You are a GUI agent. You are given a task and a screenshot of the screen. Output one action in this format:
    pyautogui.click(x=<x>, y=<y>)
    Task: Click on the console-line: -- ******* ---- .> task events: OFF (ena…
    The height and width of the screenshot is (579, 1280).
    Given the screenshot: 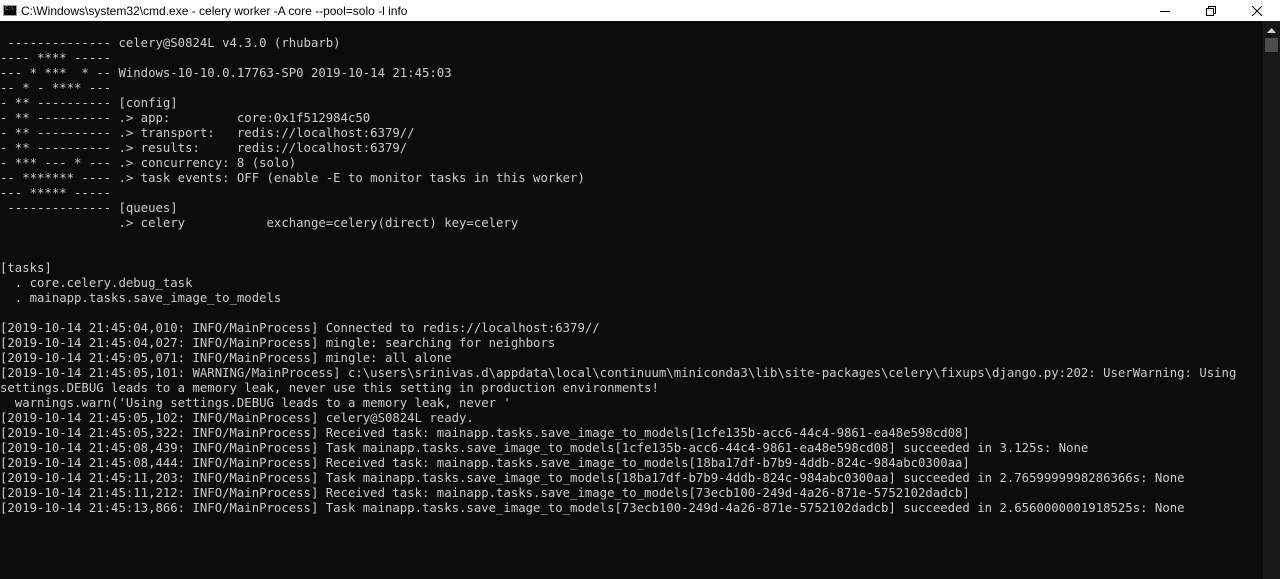 What is the action you would take?
    pyautogui.click(x=292, y=178)
    